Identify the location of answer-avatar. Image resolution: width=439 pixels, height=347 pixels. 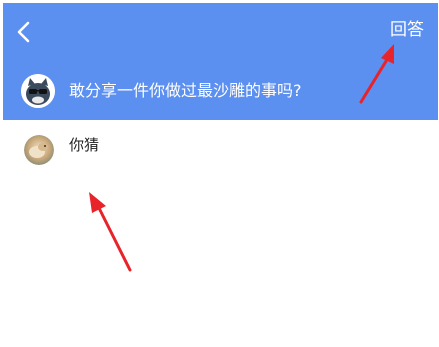
(39, 150).